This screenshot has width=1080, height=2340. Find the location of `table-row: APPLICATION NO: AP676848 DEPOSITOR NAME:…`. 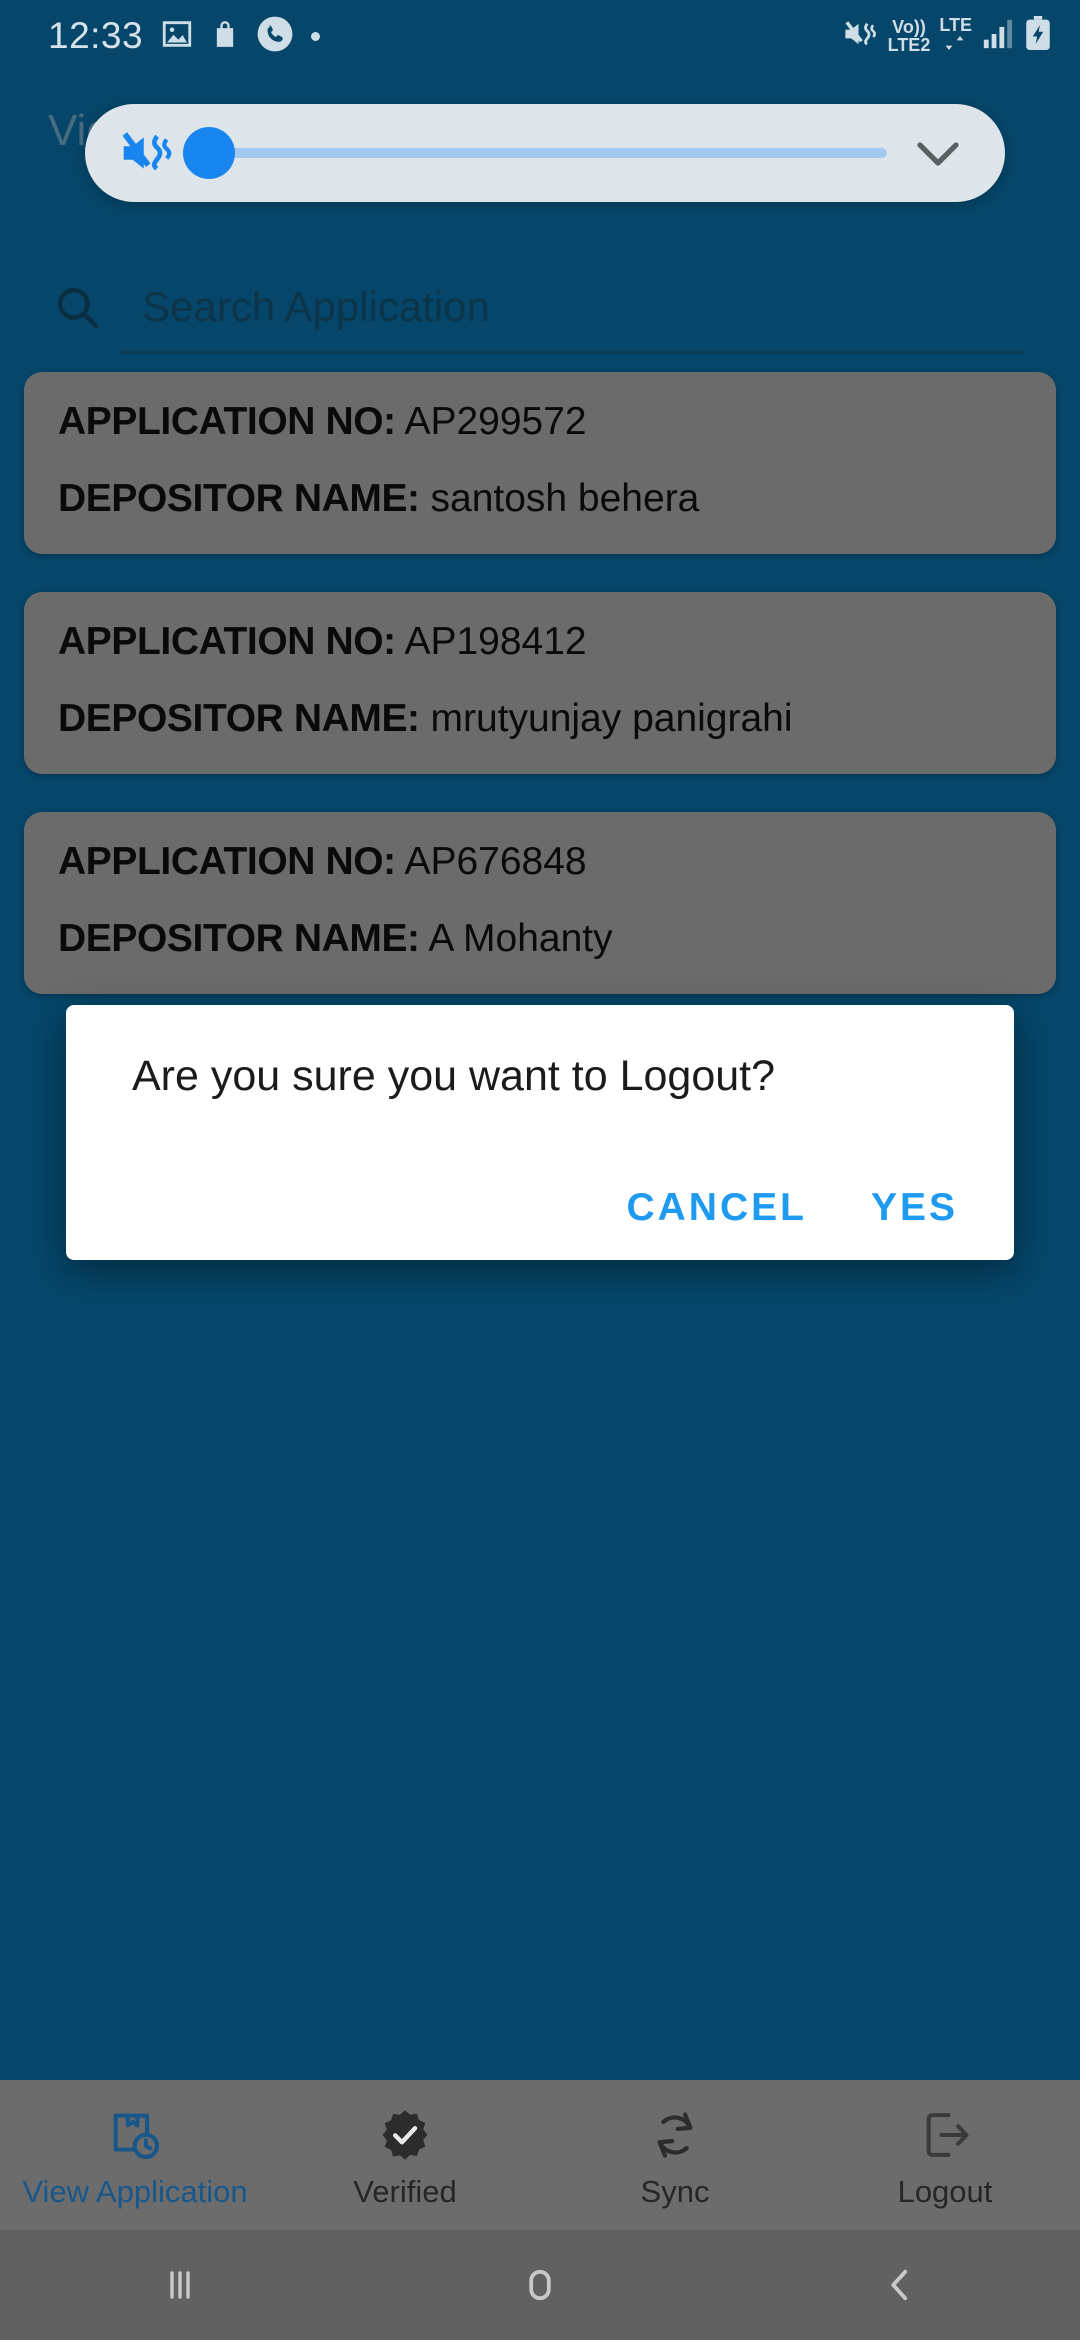

table-row: APPLICATION NO: AP676848 DEPOSITOR NAME:… is located at coordinates (540, 902).